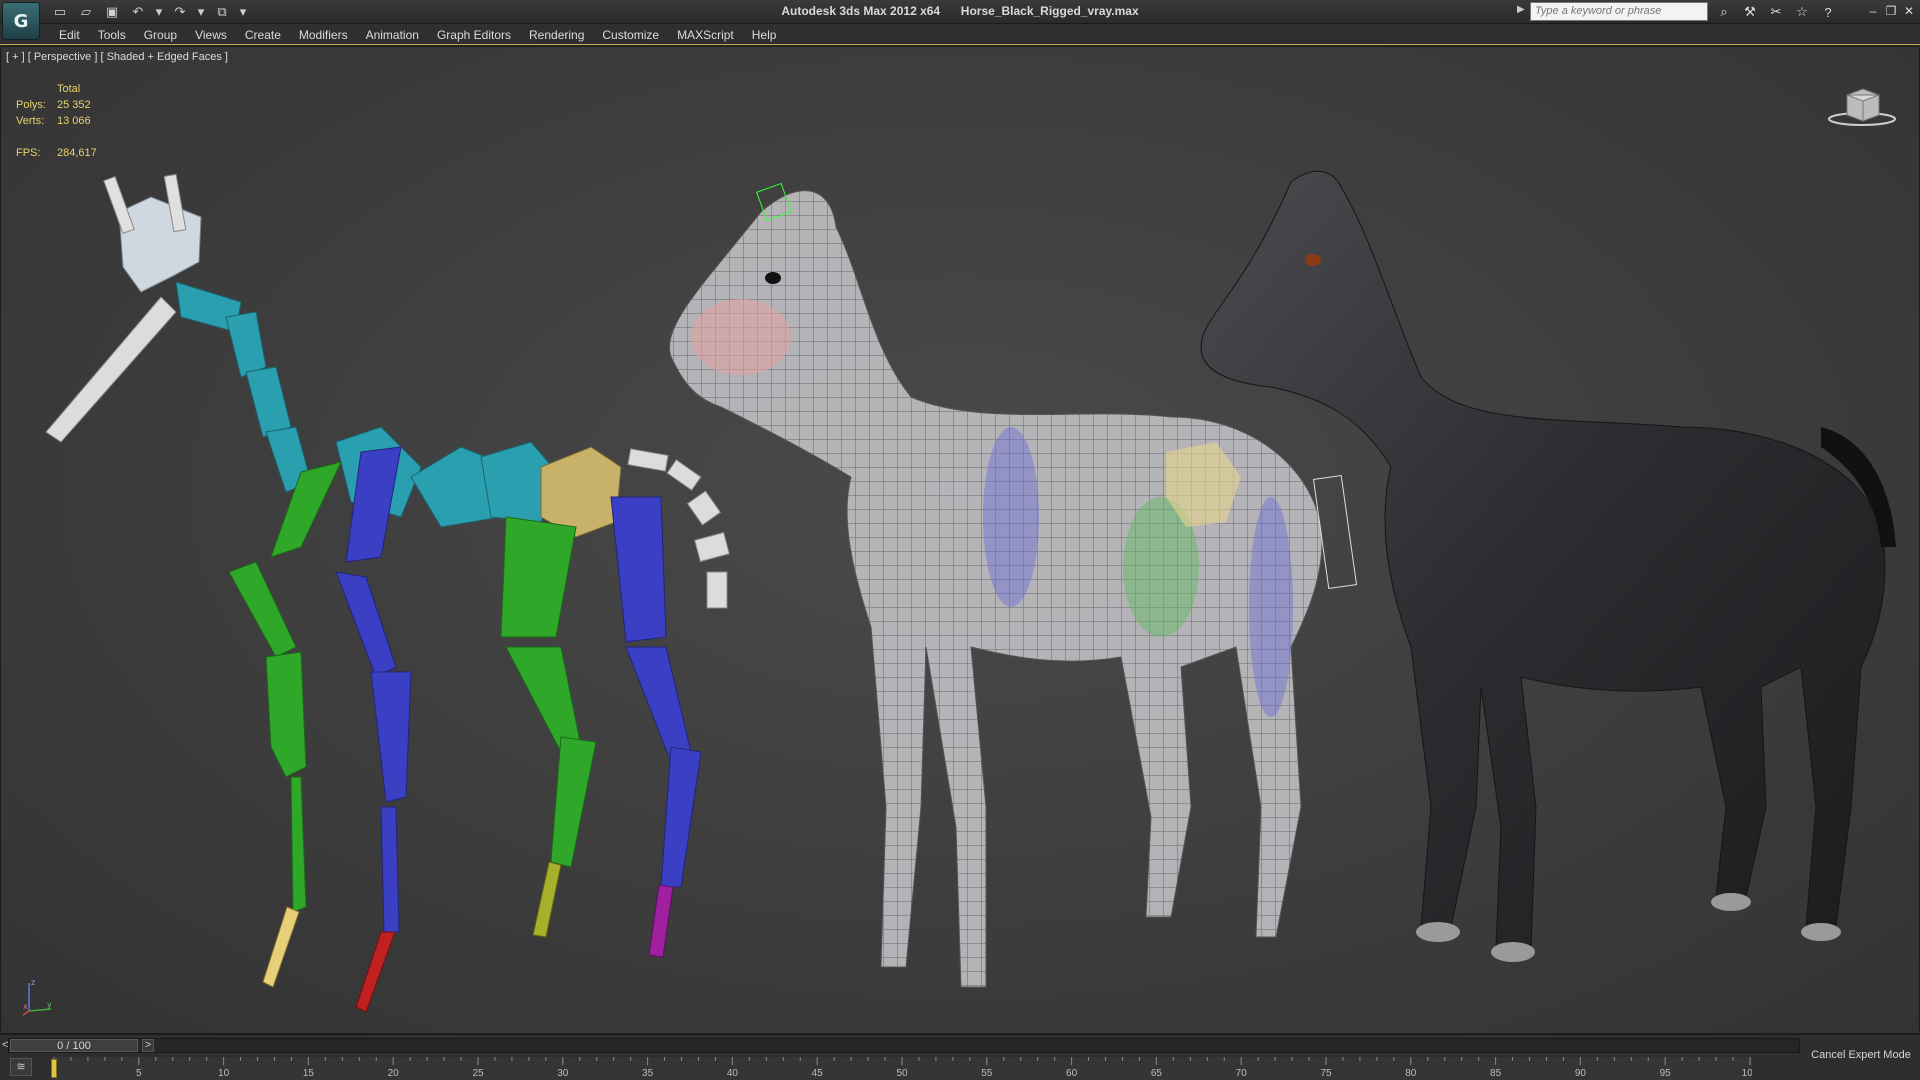 The height and width of the screenshot is (1080, 1920). I want to click on search-input: Type a keyword or phrase, so click(1619, 11).